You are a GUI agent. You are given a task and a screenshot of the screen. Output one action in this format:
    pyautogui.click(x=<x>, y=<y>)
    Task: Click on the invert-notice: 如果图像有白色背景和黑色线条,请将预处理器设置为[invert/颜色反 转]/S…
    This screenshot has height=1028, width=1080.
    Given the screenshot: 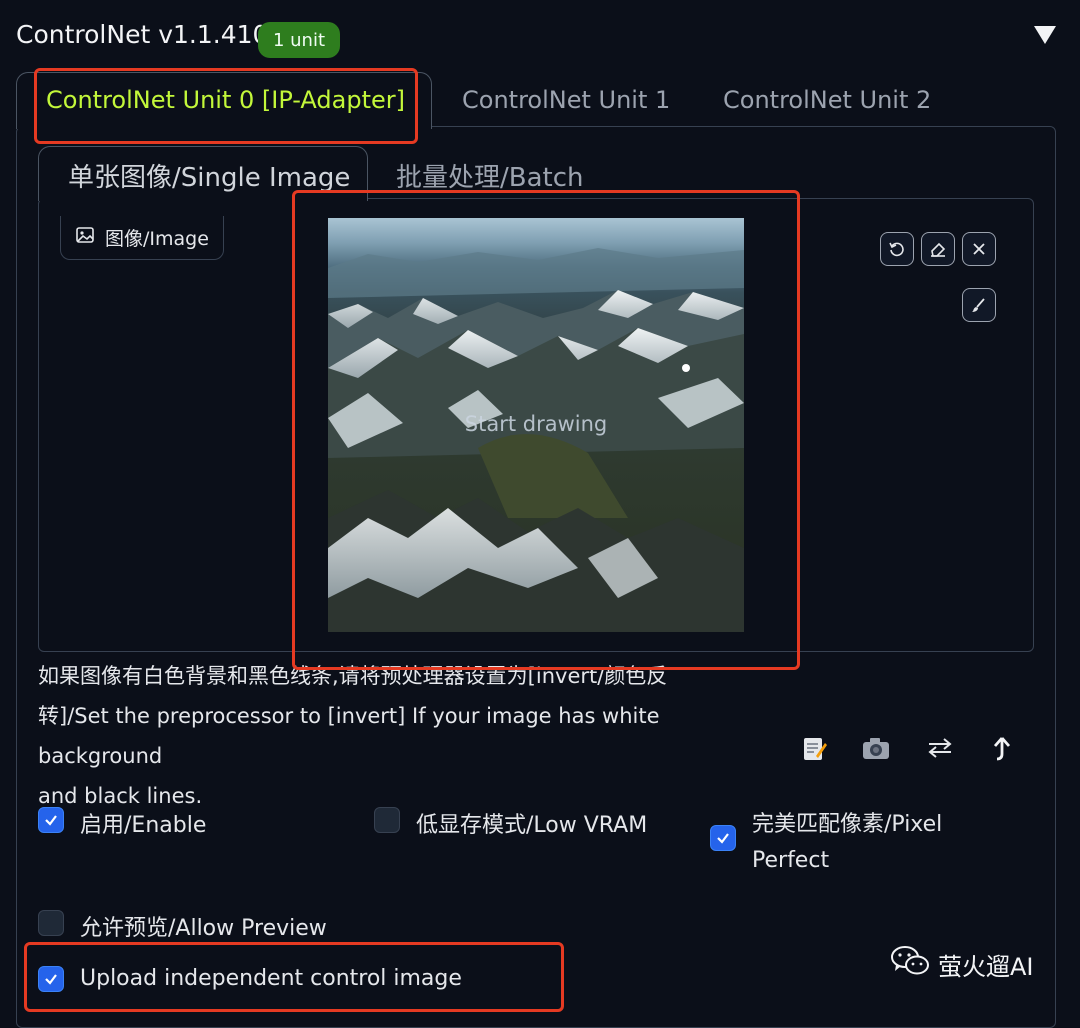 What is the action you would take?
    pyautogui.click(x=403, y=736)
    